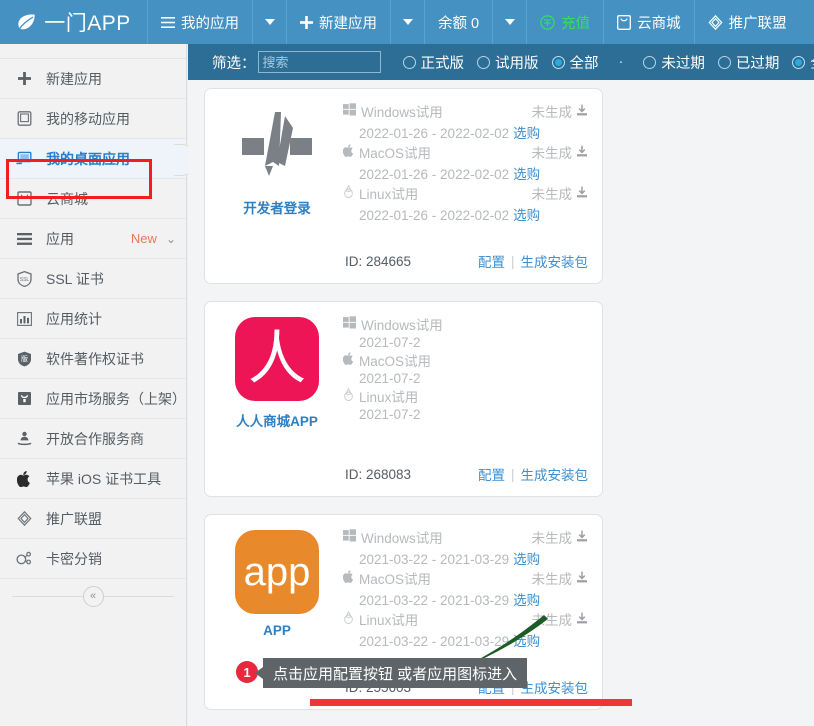  I want to click on app-icon, so click(277, 146).